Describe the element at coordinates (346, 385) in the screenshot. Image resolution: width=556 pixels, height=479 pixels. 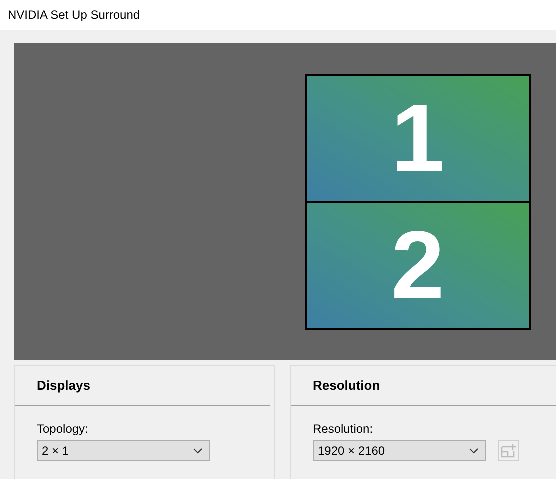
I see `panel-title: Resolution` at that location.